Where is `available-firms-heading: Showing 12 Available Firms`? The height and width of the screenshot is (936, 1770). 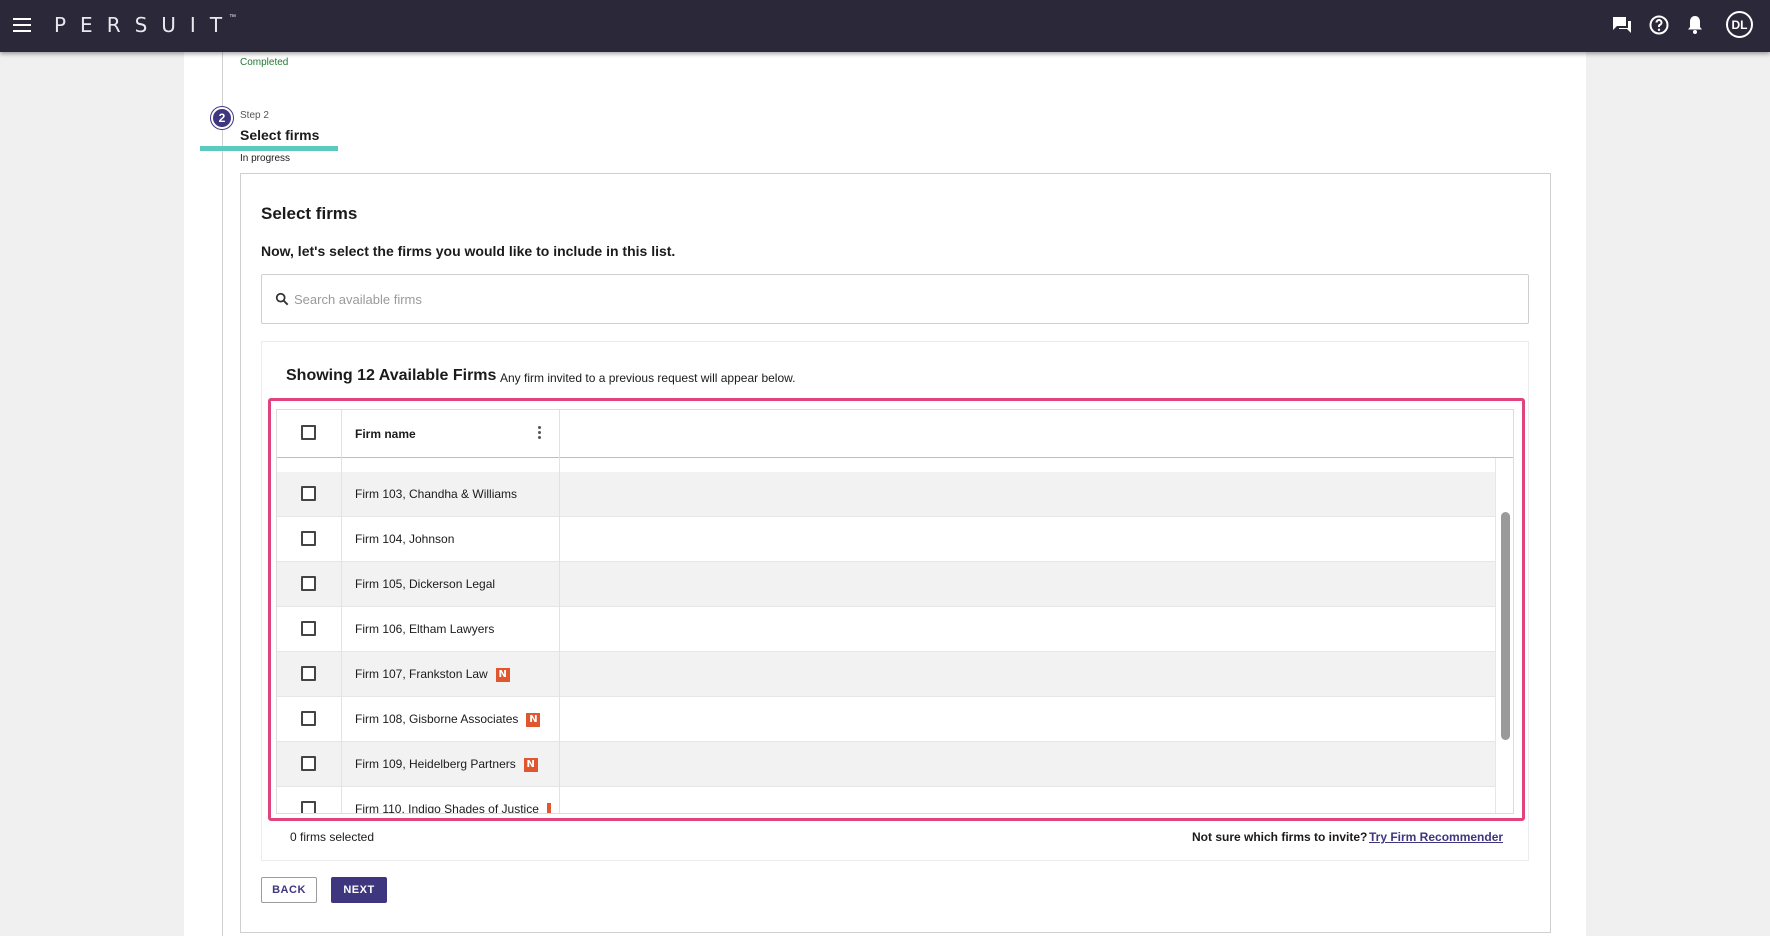 available-firms-heading: Showing 12 Available Firms is located at coordinates (391, 375).